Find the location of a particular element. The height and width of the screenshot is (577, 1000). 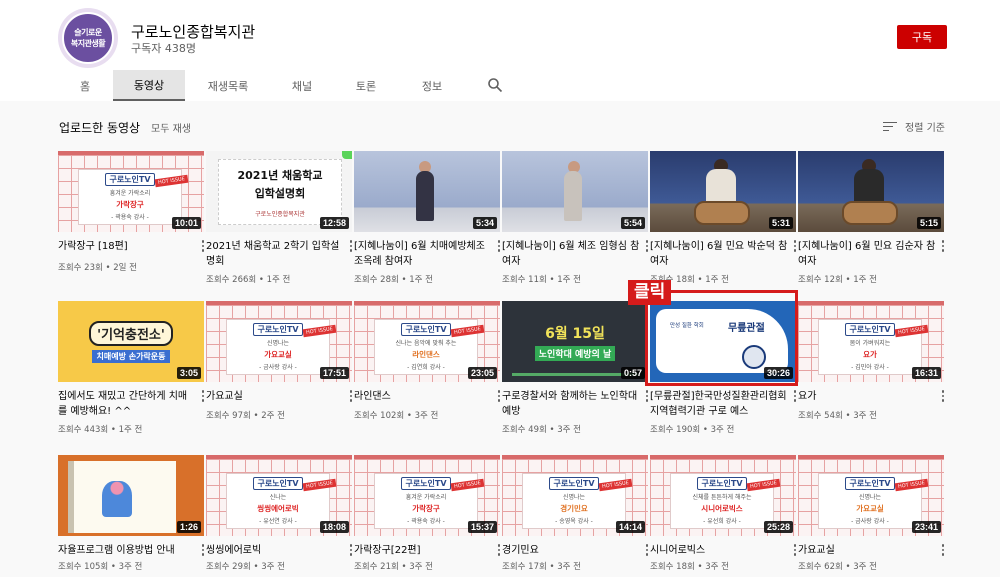

video-meta: 조회수 23회 • 2일 전 is located at coordinates (97, 268).